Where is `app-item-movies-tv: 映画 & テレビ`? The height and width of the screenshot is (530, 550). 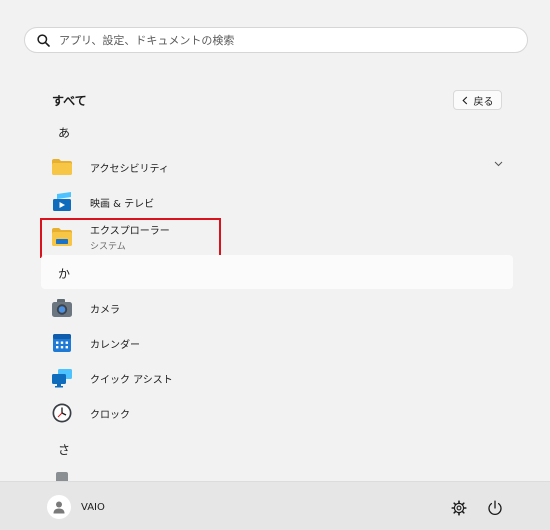
app-item-movies-tv: 映画 & テレビ is located at coordinates (277, 202).